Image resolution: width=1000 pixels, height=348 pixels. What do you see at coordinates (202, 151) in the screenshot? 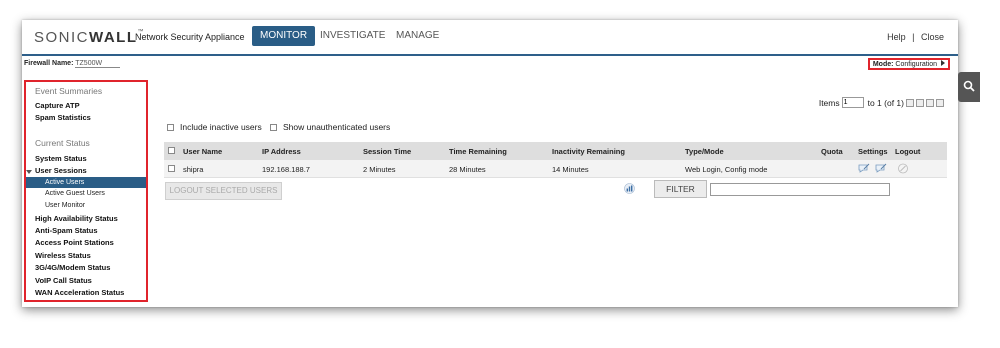
I see `col-user-name: User Name` at bounding box center [202, 151].